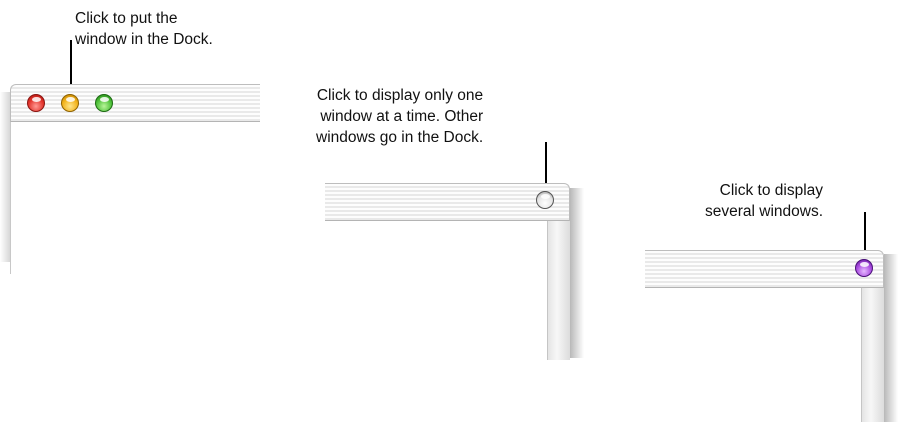 The height and width of the screenshot is (422, 899). What do you see at coordinates (144, 29) in the screenshot?
I see `minimize-callout: Click to put the window in the Dock.` at bounding box center [144, 29].